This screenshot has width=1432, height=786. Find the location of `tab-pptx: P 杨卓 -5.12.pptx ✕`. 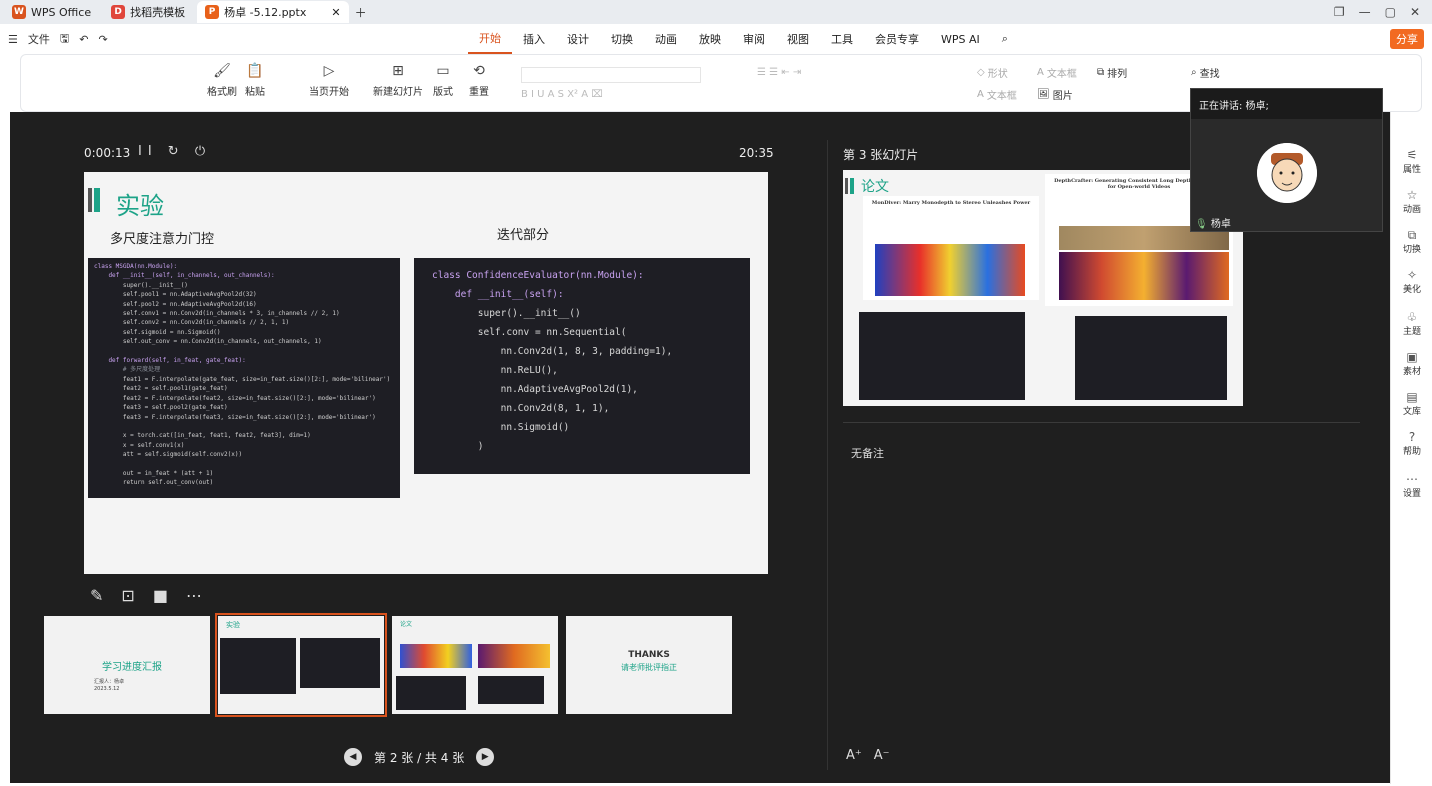

tab-pptx: P 杨卓 -5.12.pptx ✕ is located at coordinates (273, 12).